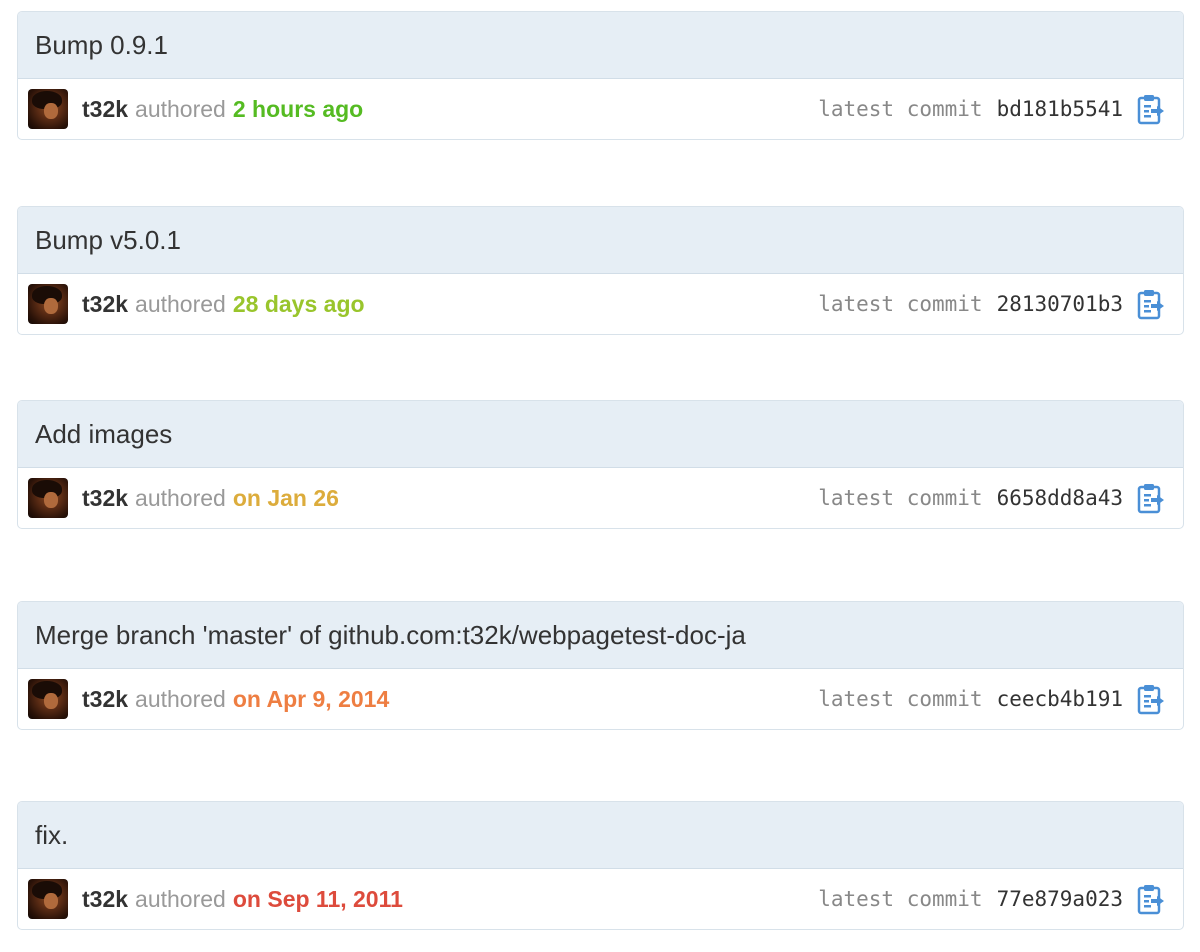 Image resolution: width=1200 pixels, height=952 pixels. I want to click on commit-message-link: Bump v5.0.1, so click(108, 240).